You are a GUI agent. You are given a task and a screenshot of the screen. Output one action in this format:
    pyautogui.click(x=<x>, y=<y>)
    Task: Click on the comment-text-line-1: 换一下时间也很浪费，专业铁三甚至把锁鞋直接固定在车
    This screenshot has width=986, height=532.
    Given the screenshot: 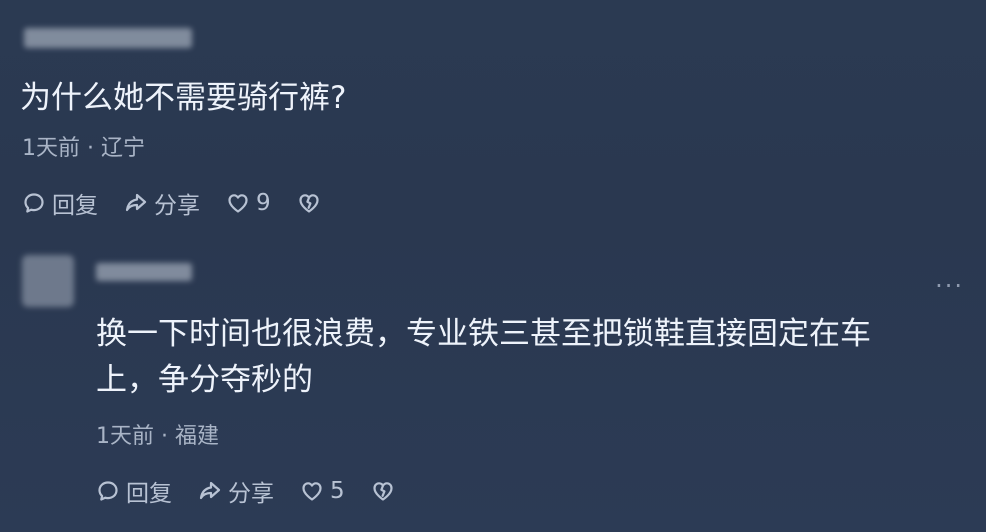 What is the action you would take?
    pyautogui.click(x=483, y=334)
    